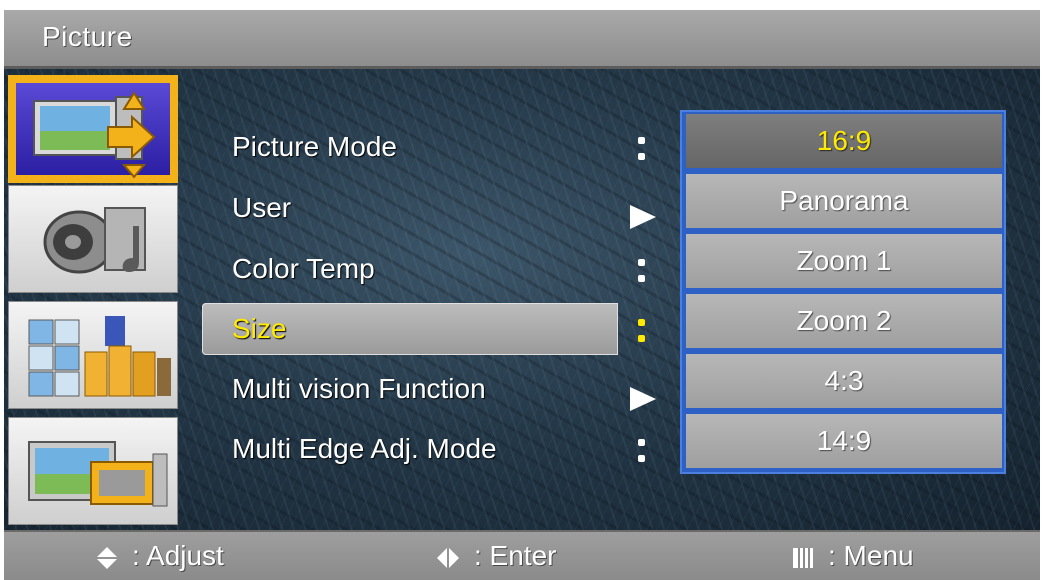 This screenshot has height=580, width=1044. Describe the element at coordinates (844, 321) in the screenshot. I see `option-zoom-2: Zoom 2` at that location.